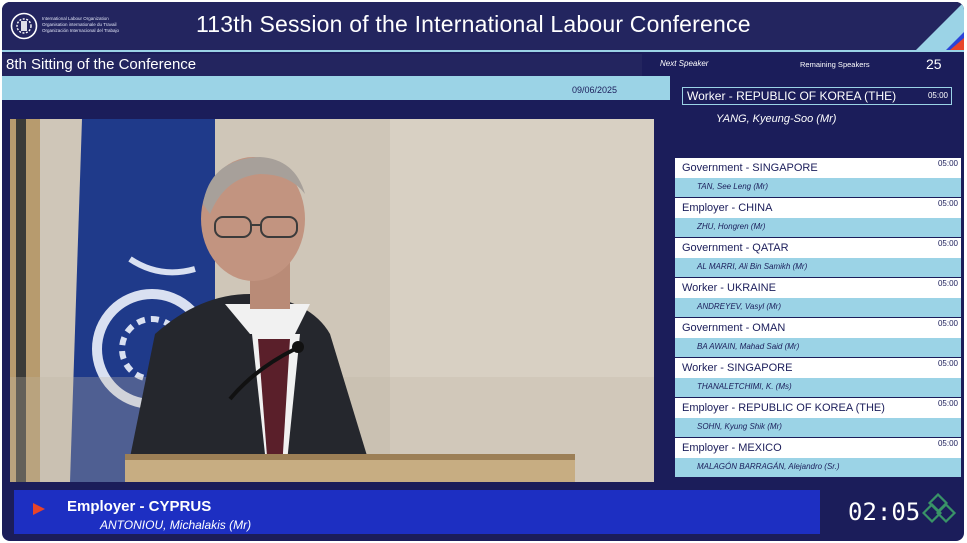  Describe the element at coordinates (101, 64) in the screenshot. I see `sitting-title: 8th Sitting of the Conference` at that location.